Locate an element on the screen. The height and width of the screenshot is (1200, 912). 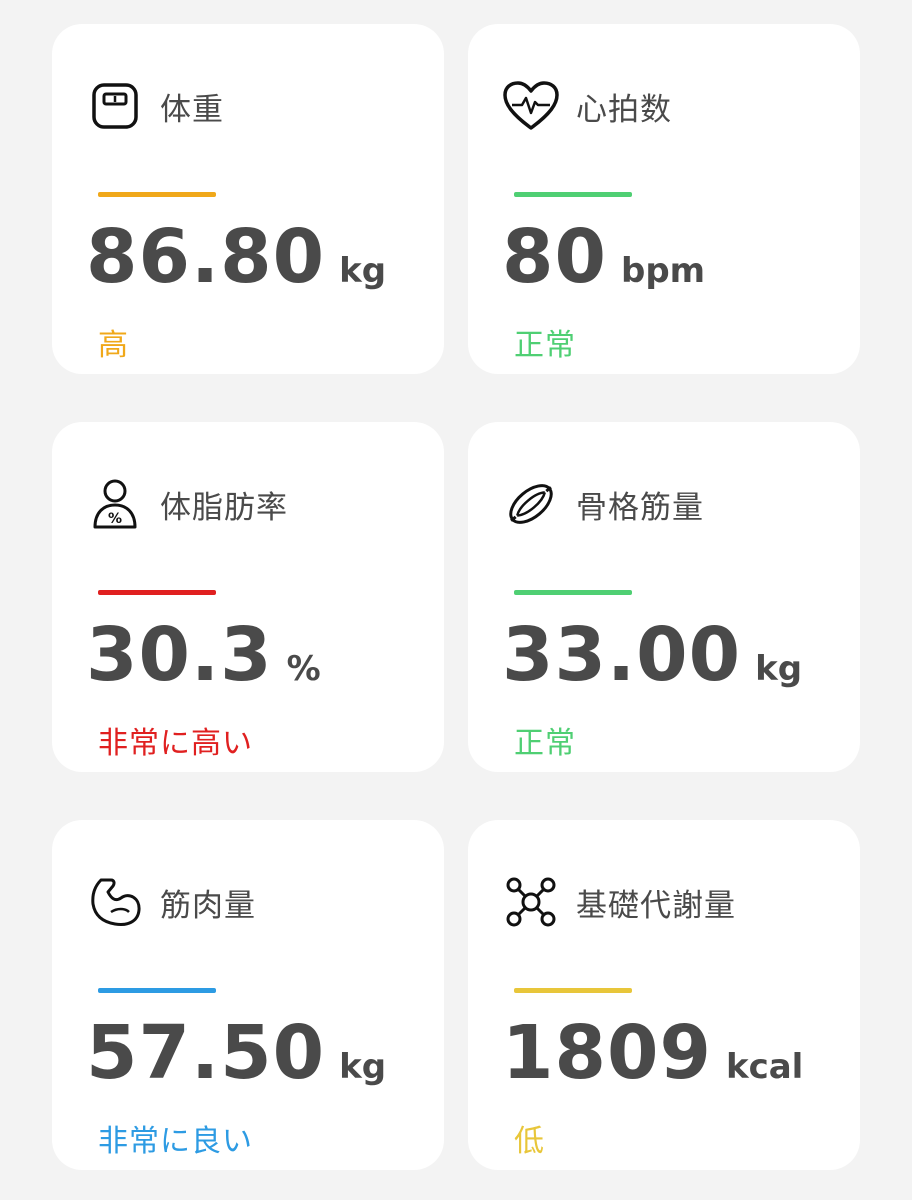
metric-label: 基礎代謝量 is located at coordinates (656, 905).